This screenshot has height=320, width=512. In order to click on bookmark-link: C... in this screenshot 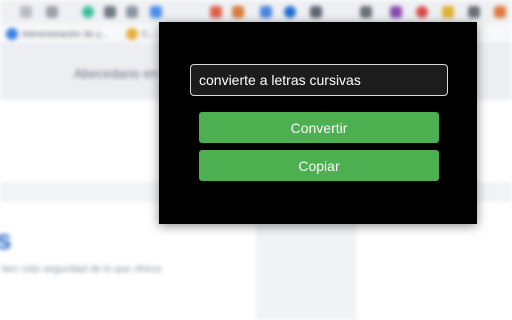, I will do `click(149, 34)`.